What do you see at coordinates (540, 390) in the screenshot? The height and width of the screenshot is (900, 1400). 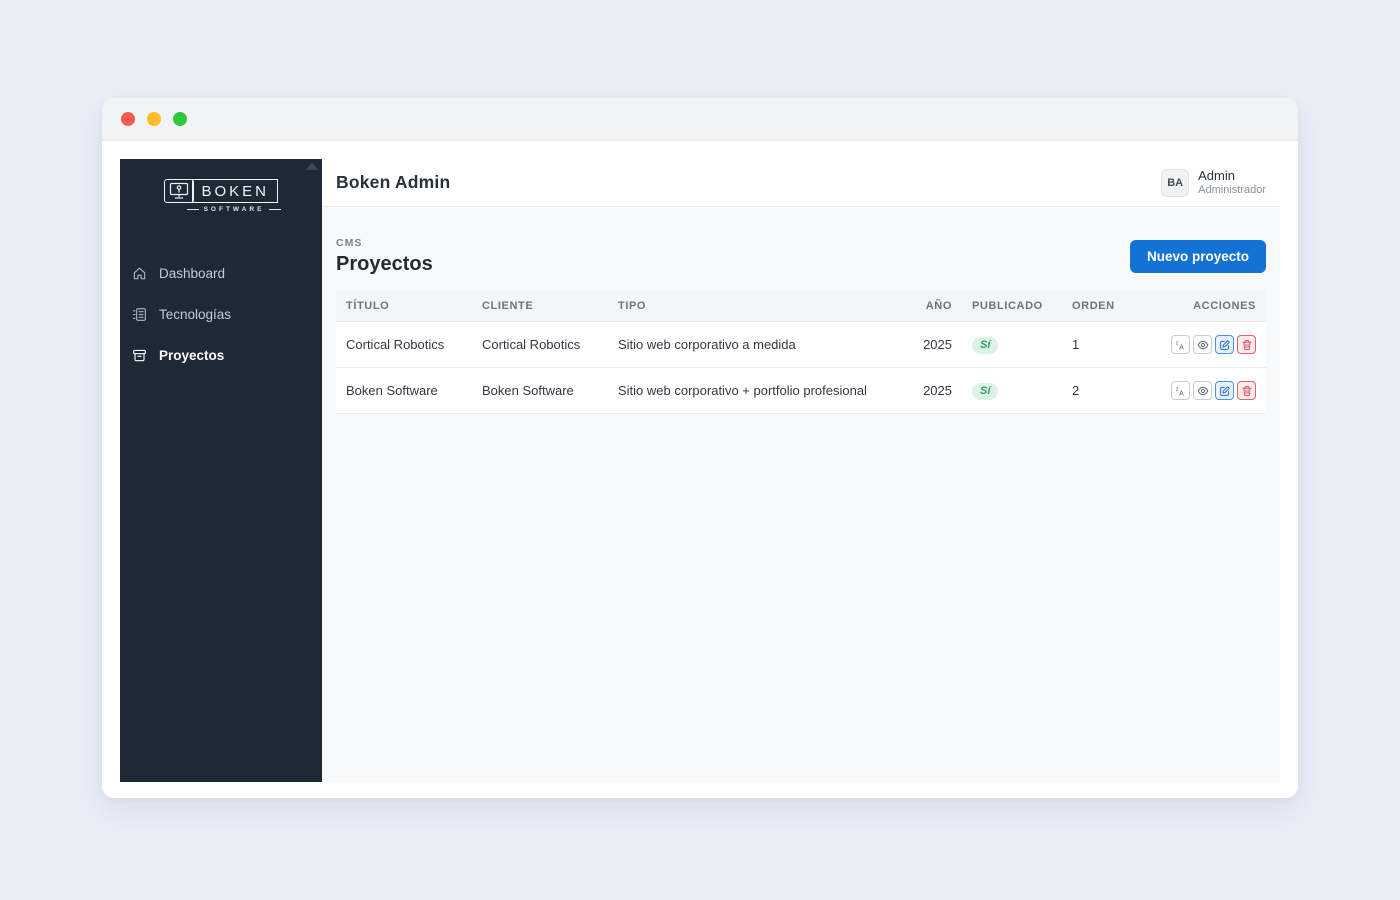 I see `cell-cliente: Boken Software` at bounding box center [540, 390].